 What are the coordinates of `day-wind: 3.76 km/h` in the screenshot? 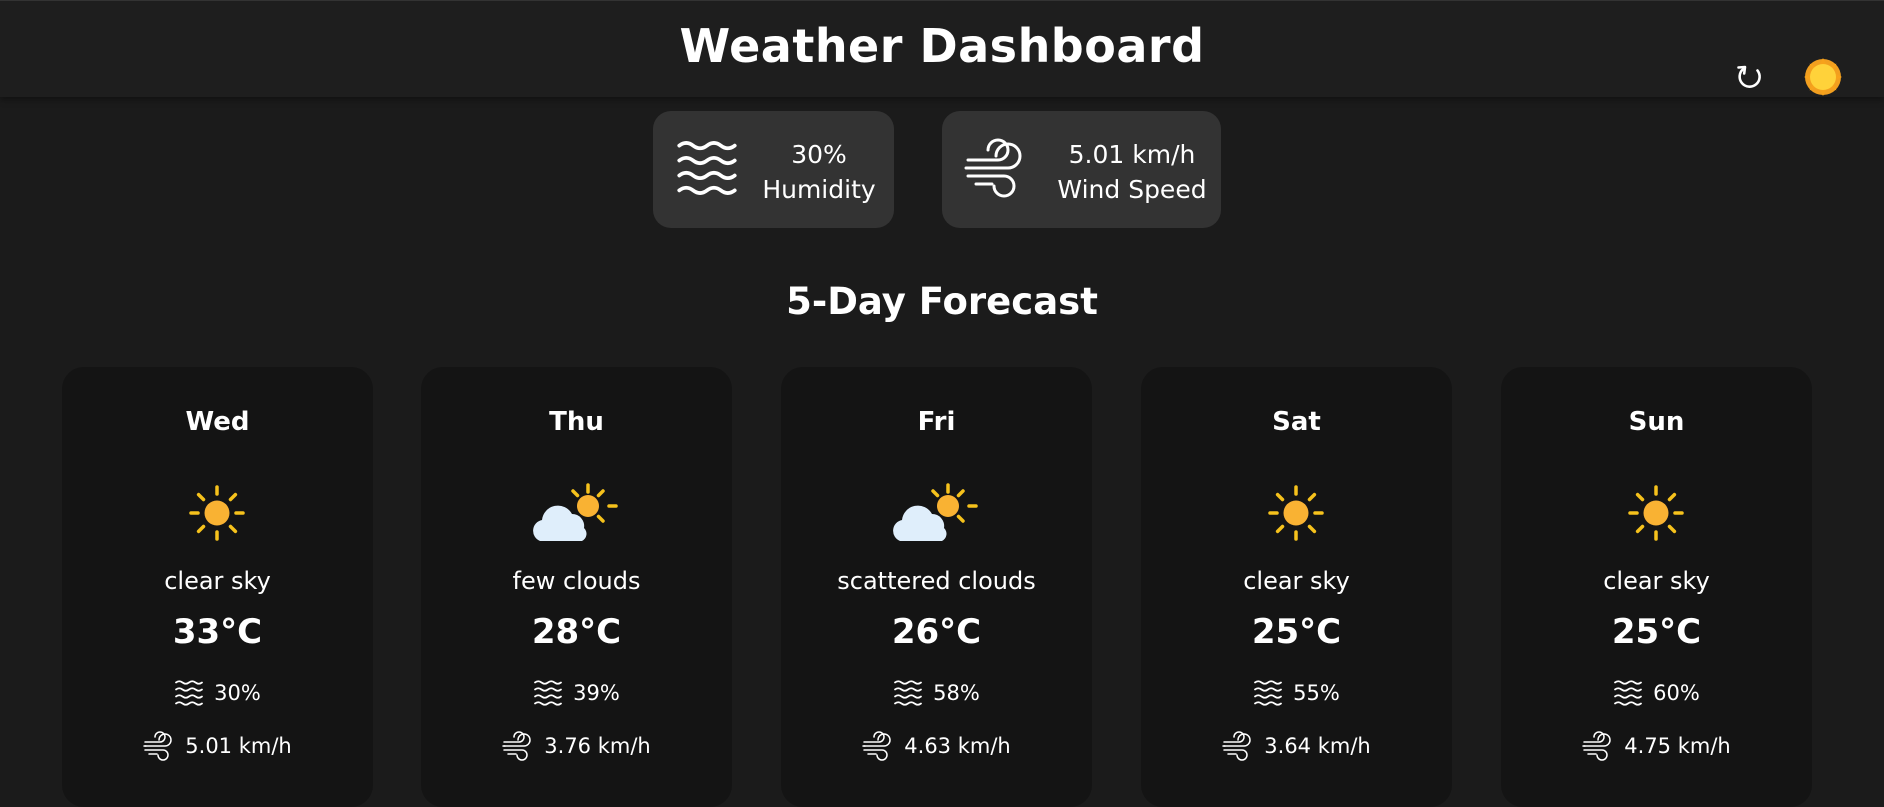 It's located at (576, 746).